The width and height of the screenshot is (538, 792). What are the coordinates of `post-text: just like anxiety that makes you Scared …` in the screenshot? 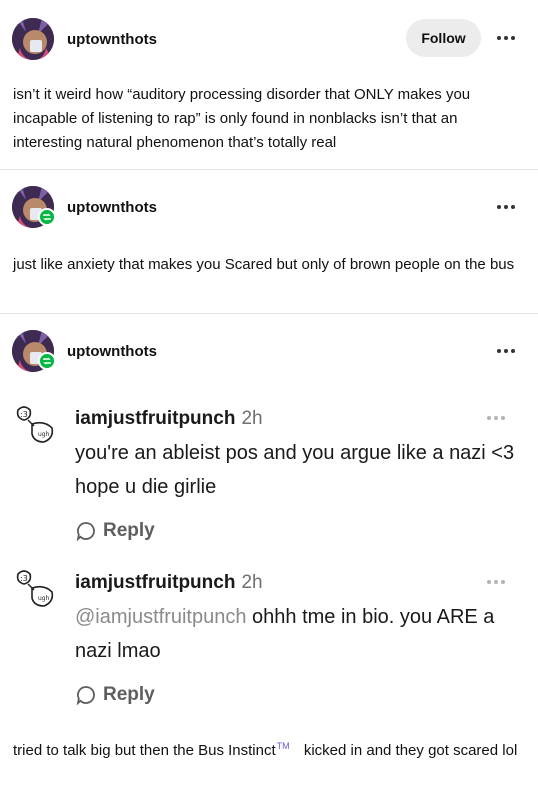 It's located at (264, 264).